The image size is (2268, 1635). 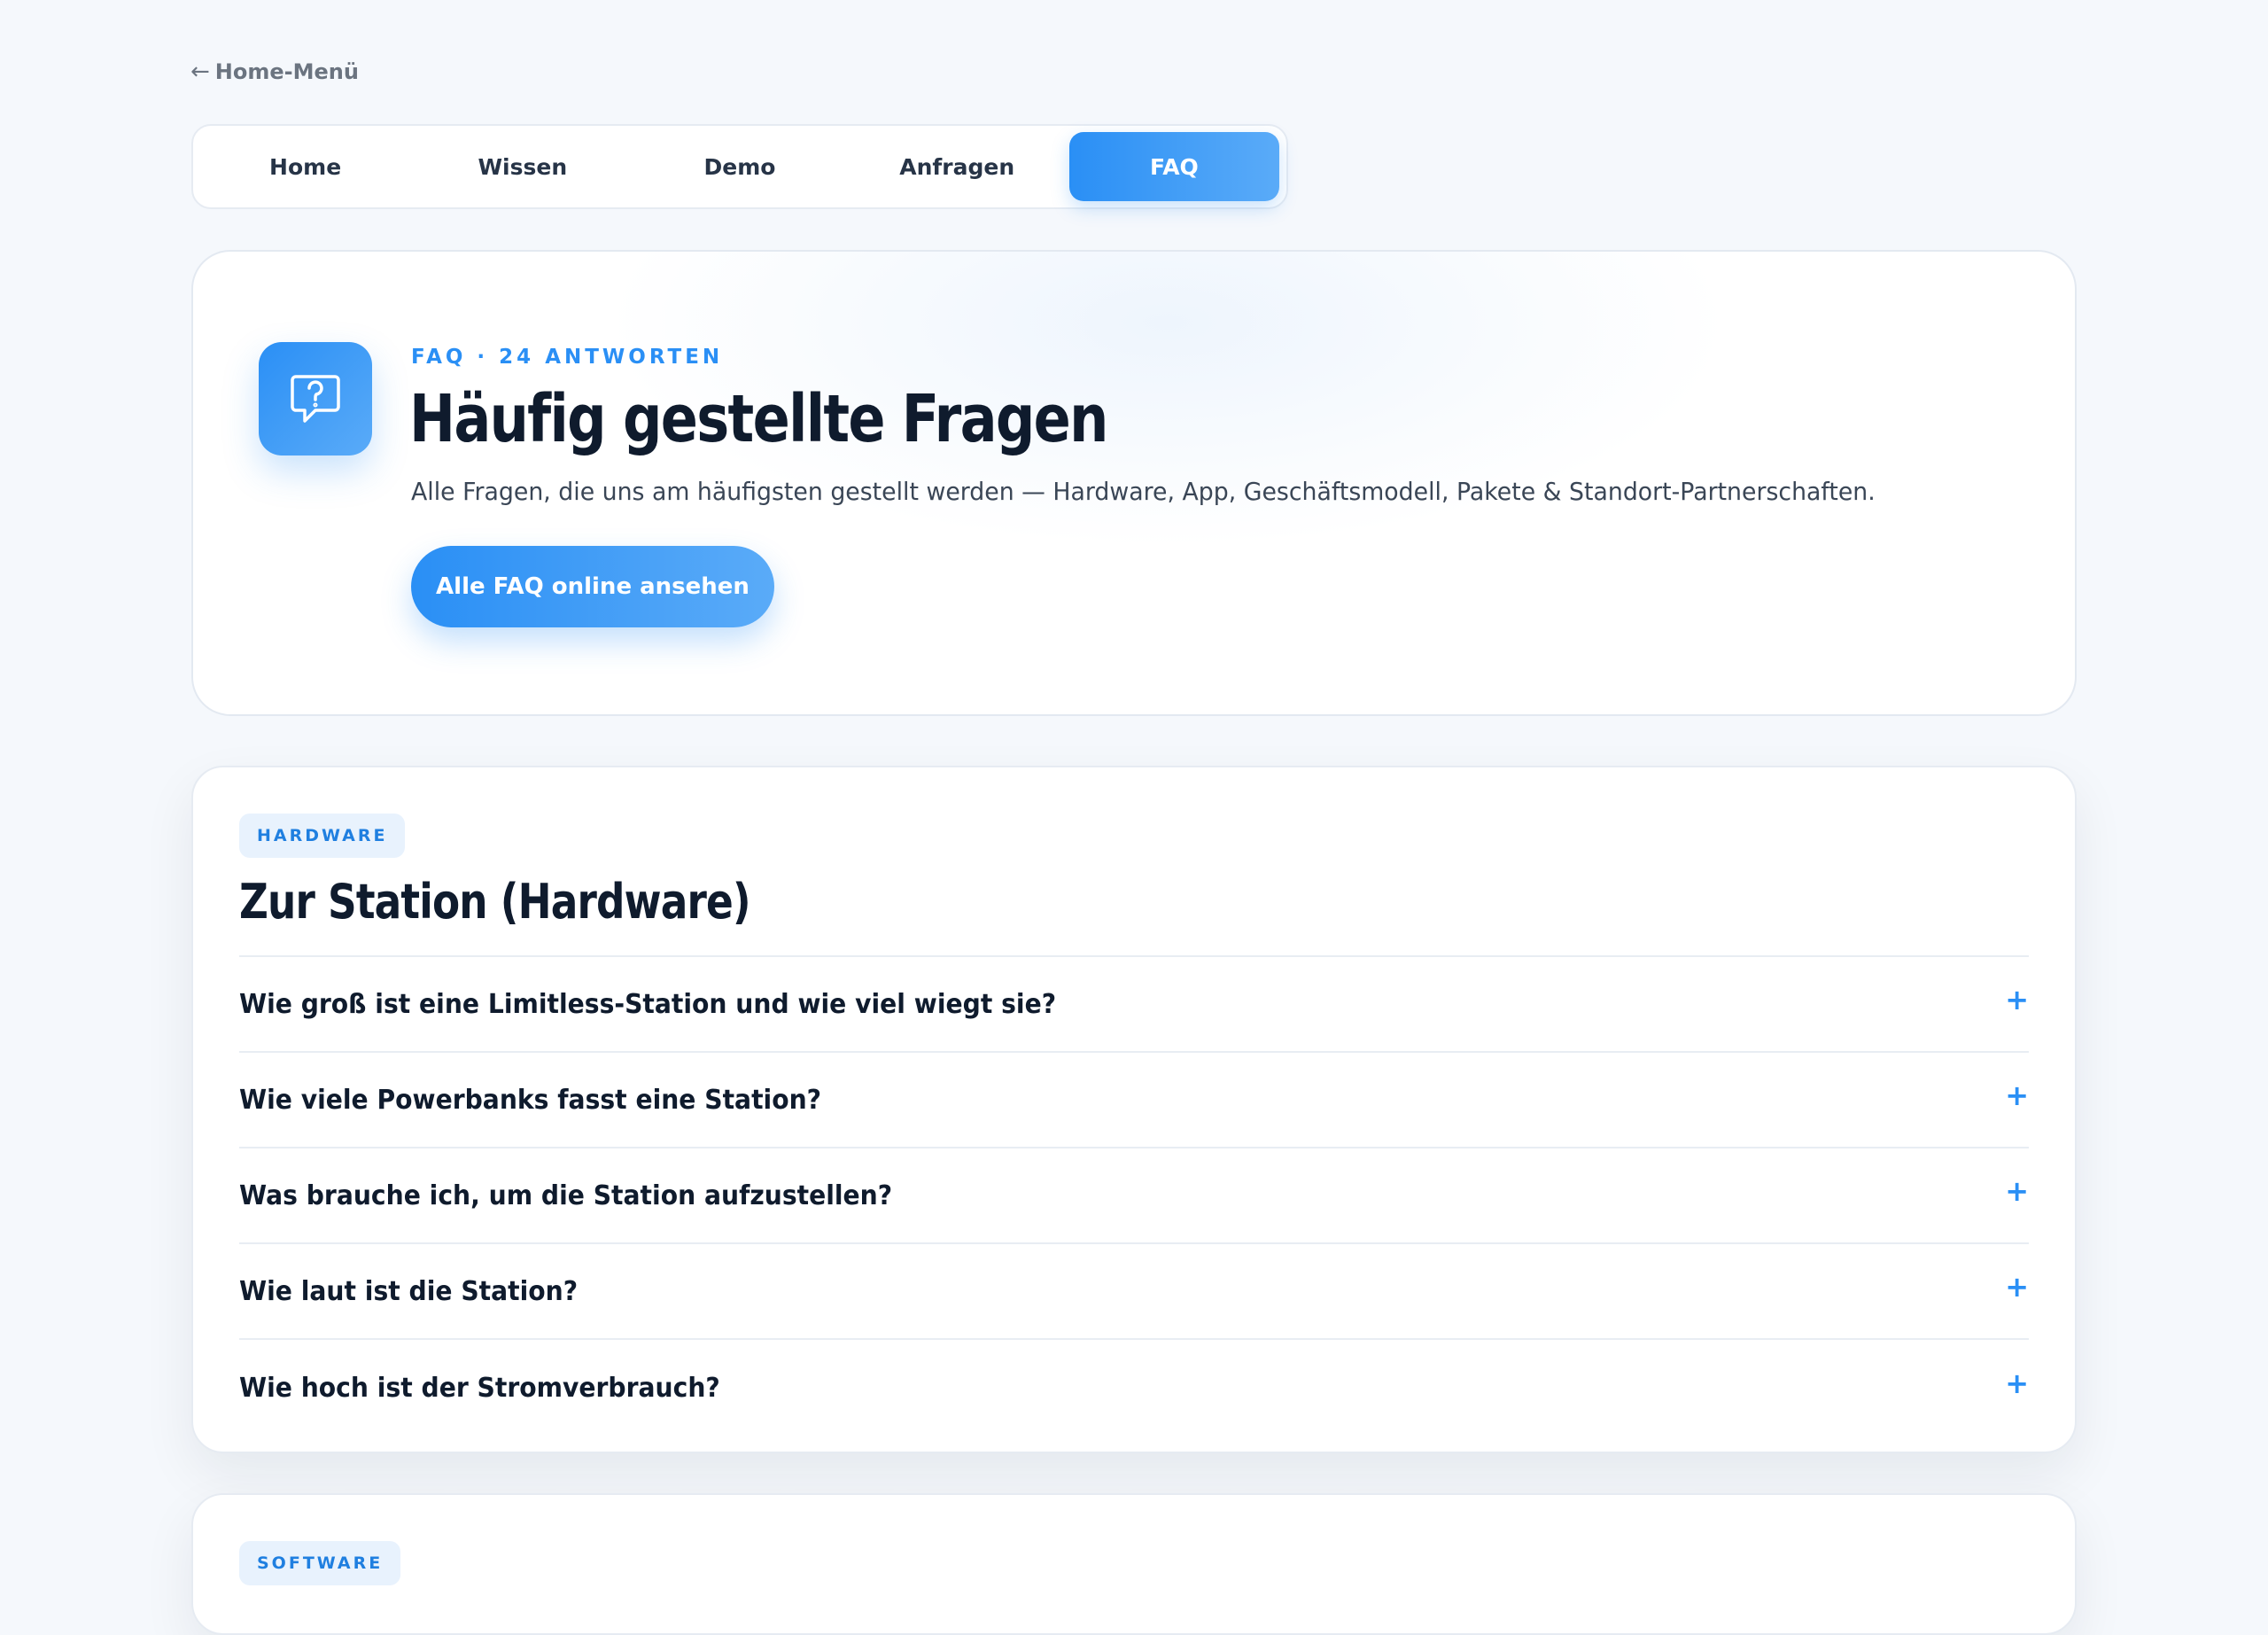 I want to click on tab-wissen: Wissen, so click(x=522, y=166).